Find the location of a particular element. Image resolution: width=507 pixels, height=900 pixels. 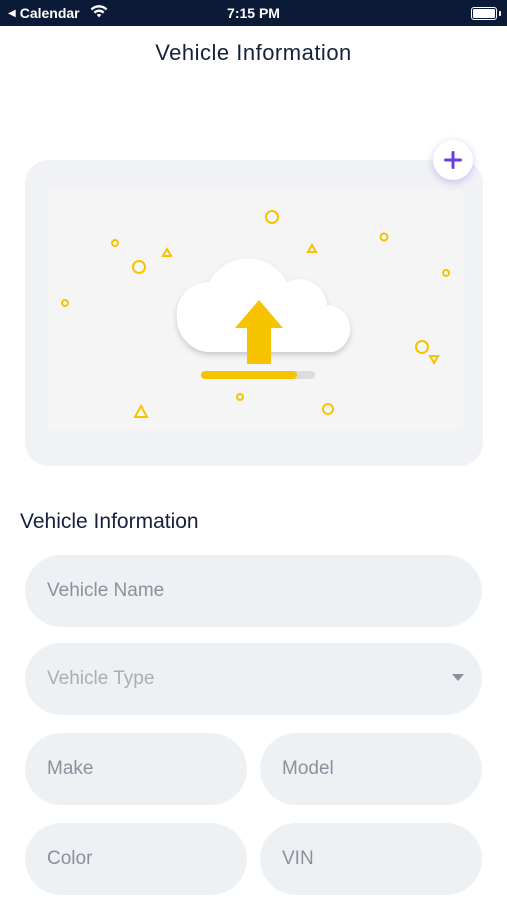

make-field: Make is located at coordinates (136, 769).